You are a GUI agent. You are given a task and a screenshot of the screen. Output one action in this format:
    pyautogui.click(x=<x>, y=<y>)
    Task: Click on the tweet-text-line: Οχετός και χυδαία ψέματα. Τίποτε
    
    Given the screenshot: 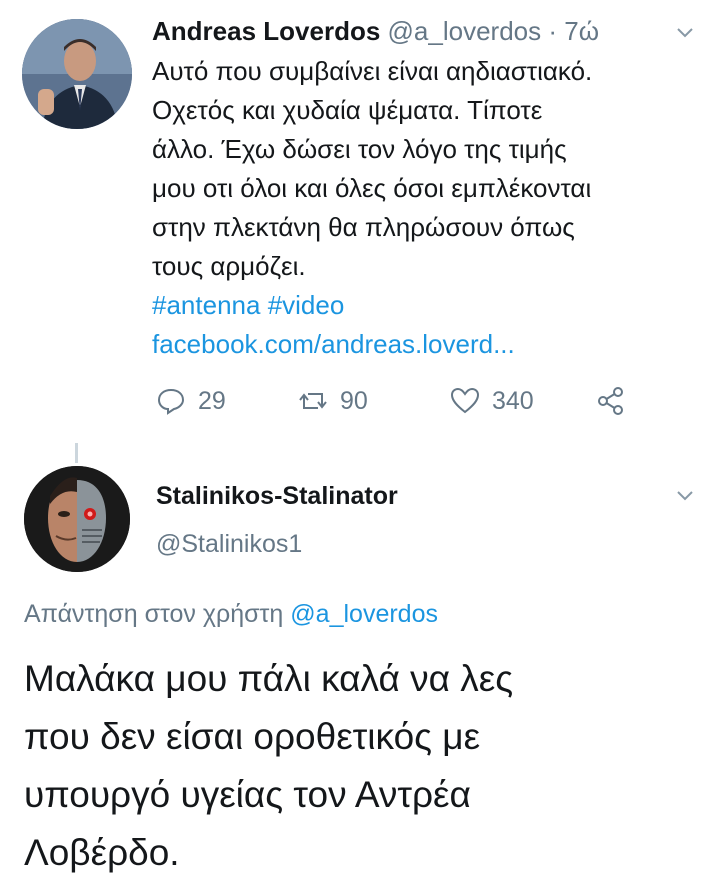 What is the action you would take?
    pyautogui.click(x=347, y=110)
    